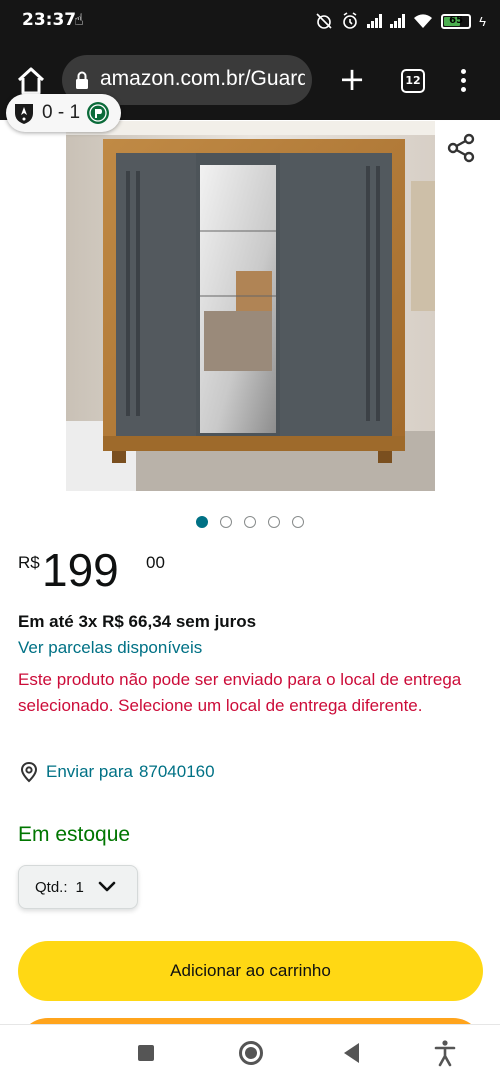  What do you see at coordinates (82, 80) in the screenshot?
I see `lock-icon` at bounding box center [82, 80].